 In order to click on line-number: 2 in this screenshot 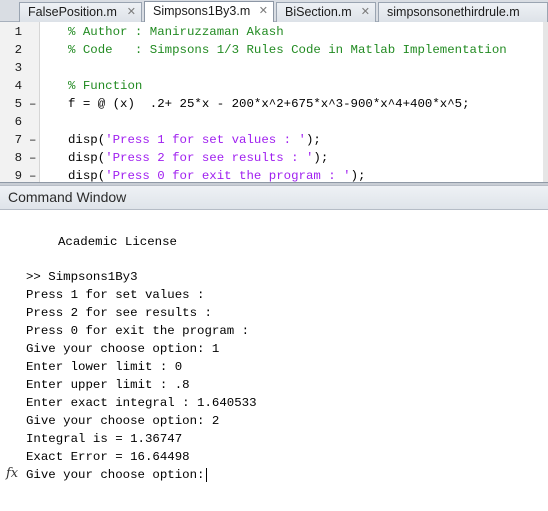, I will do `click(18, 50)`.